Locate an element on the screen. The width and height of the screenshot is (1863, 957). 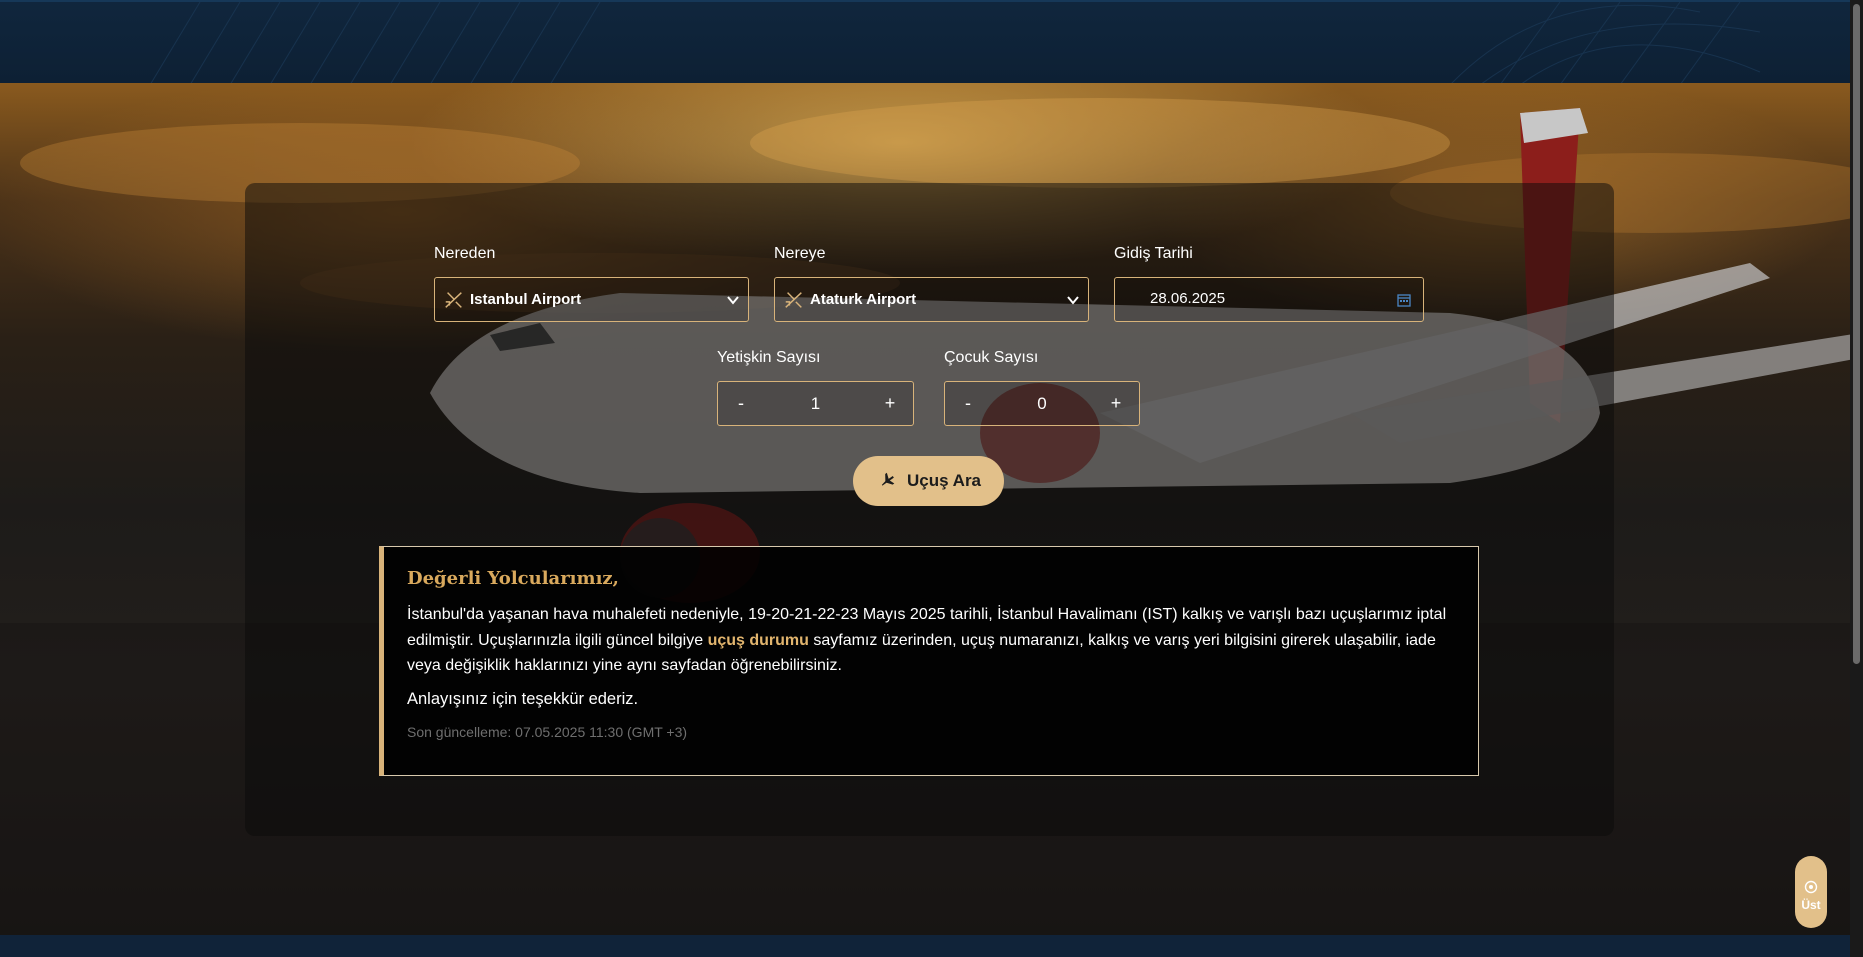
to-value: Ataturk Airport is located at coordinates (863, 299).